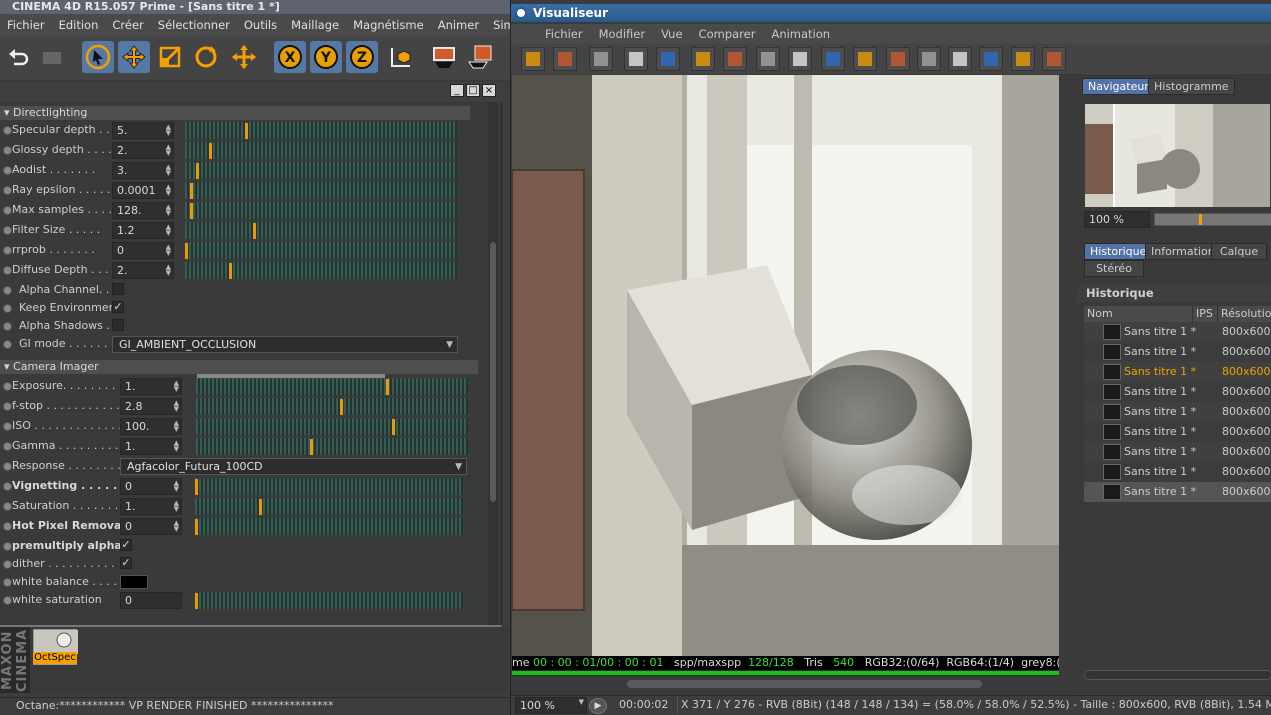  Describe the element at coordinates (18, 57) in the screenshot. I see `undo-icon` at that location.